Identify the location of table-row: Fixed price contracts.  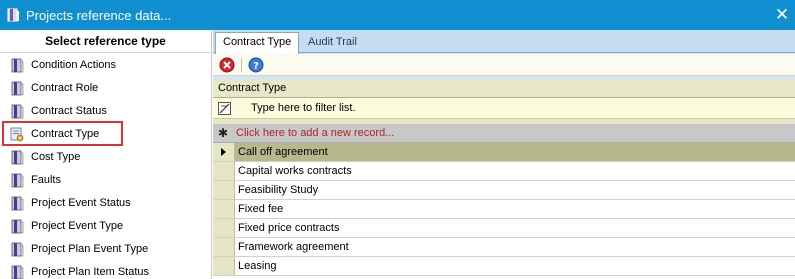
(504, 228).